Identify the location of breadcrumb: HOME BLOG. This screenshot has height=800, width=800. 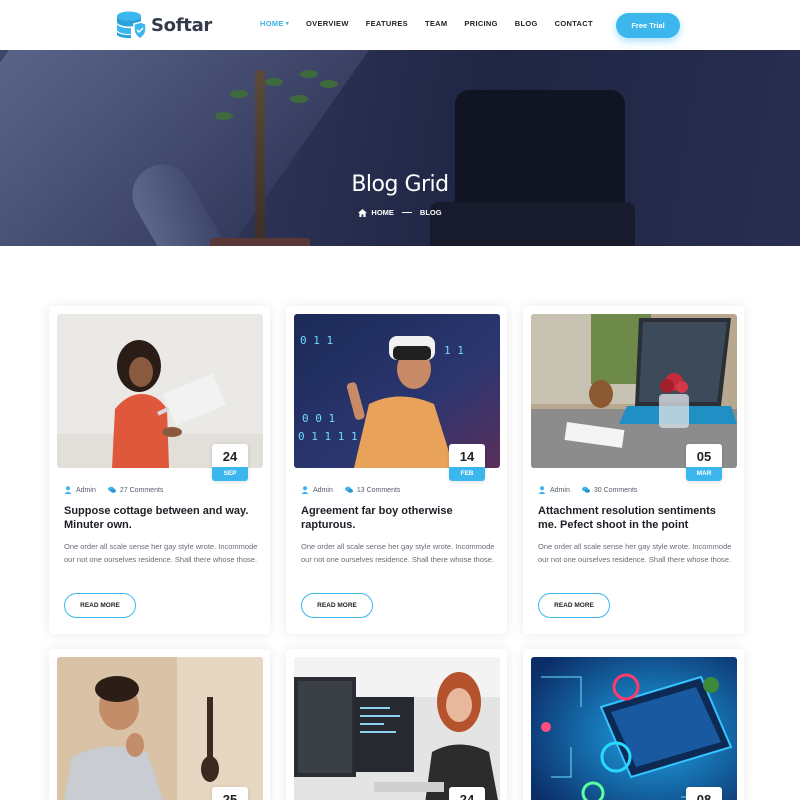
(400, 212).